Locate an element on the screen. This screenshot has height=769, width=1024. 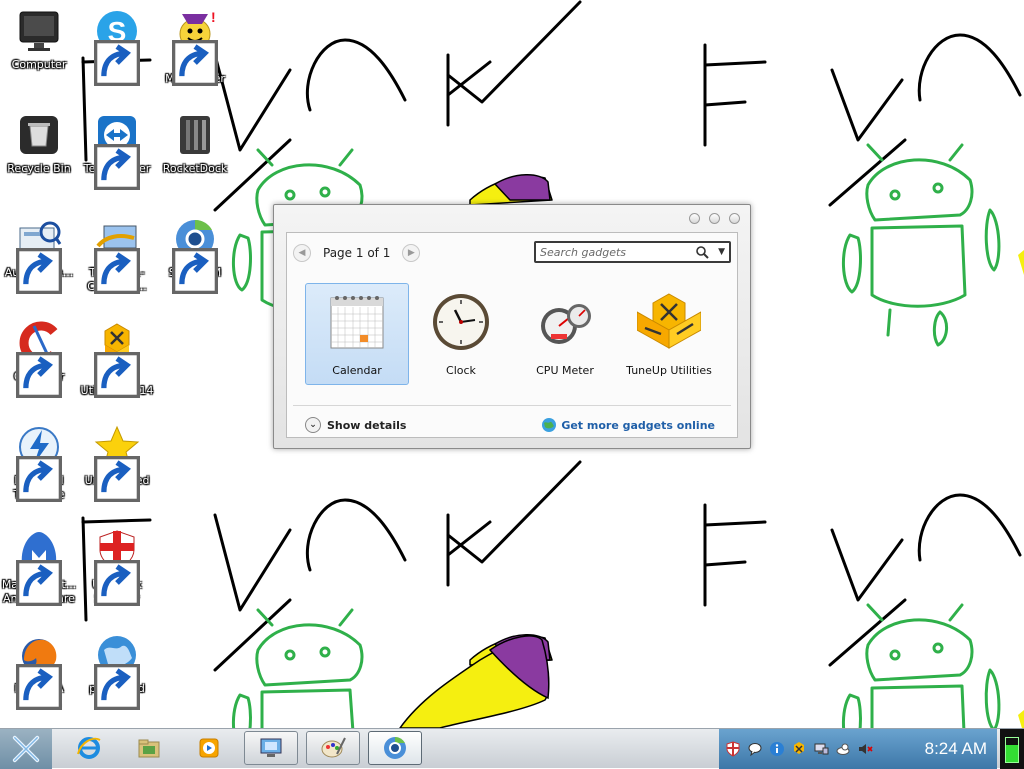
info-icon is located at coordinates (777, 749).